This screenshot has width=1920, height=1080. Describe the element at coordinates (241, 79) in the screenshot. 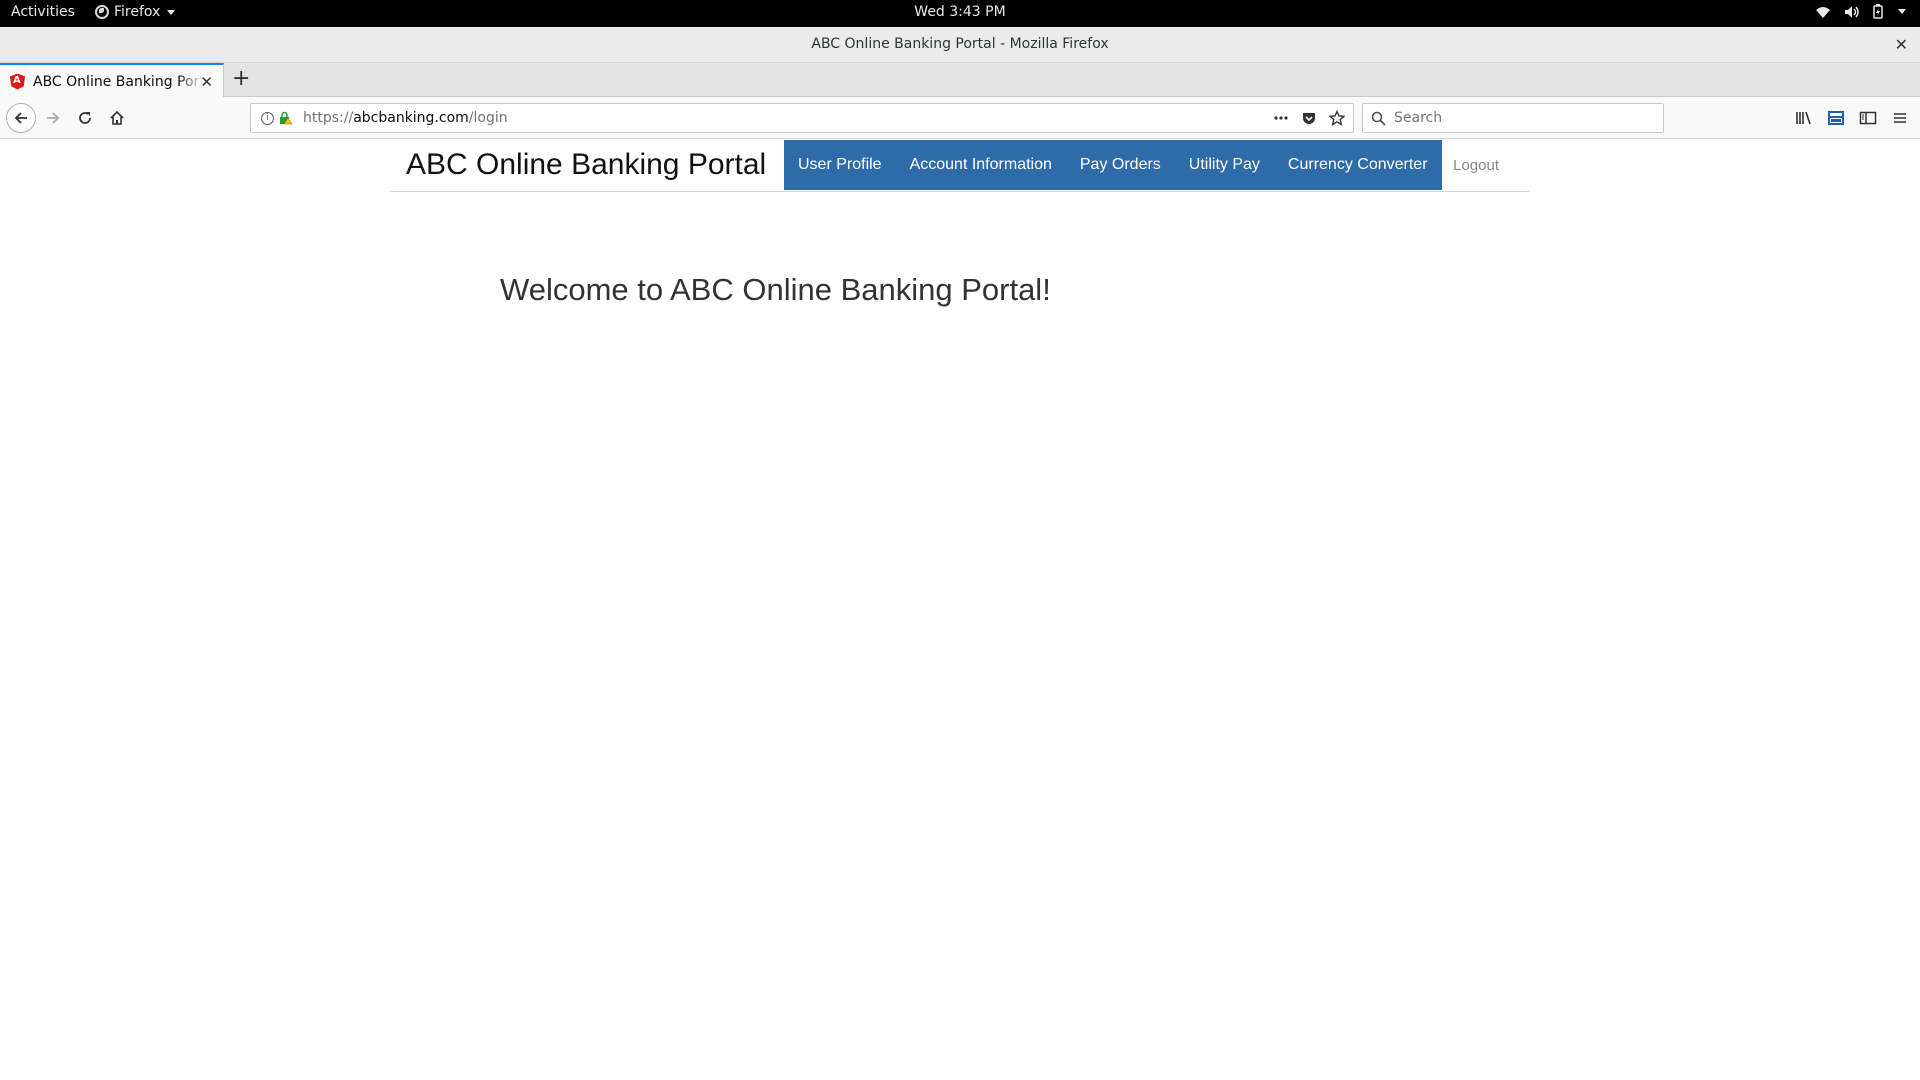

I see `new-tab-button: +` at that location.